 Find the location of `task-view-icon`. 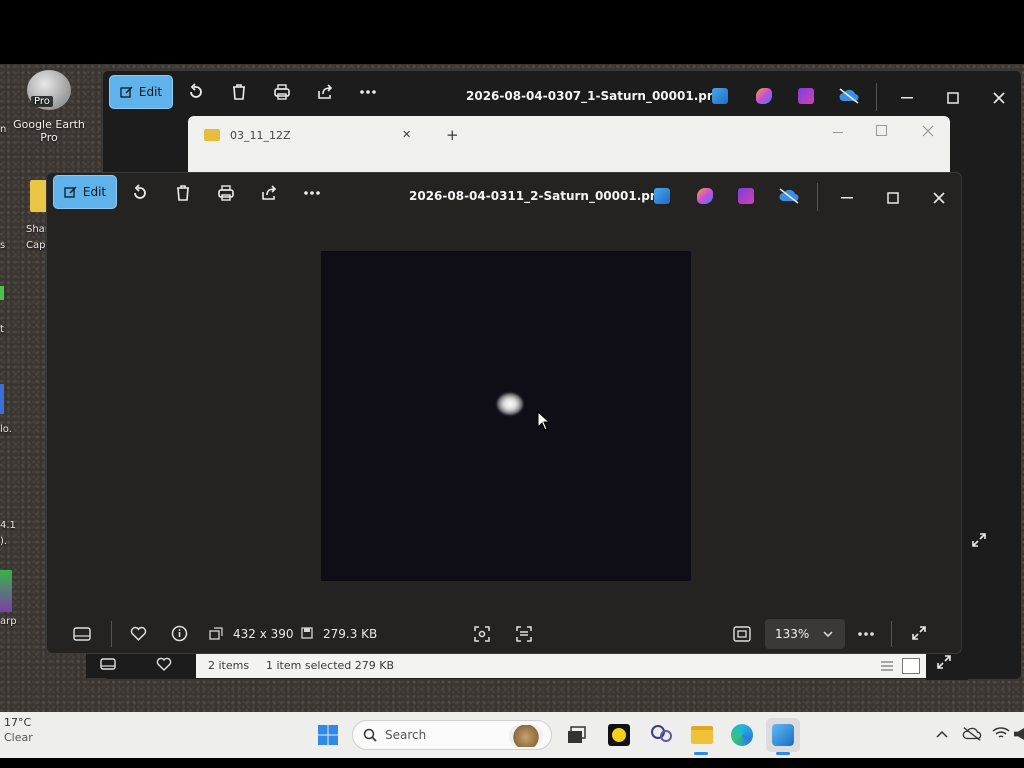

task-view-icon is located at coordinates (577, 734).